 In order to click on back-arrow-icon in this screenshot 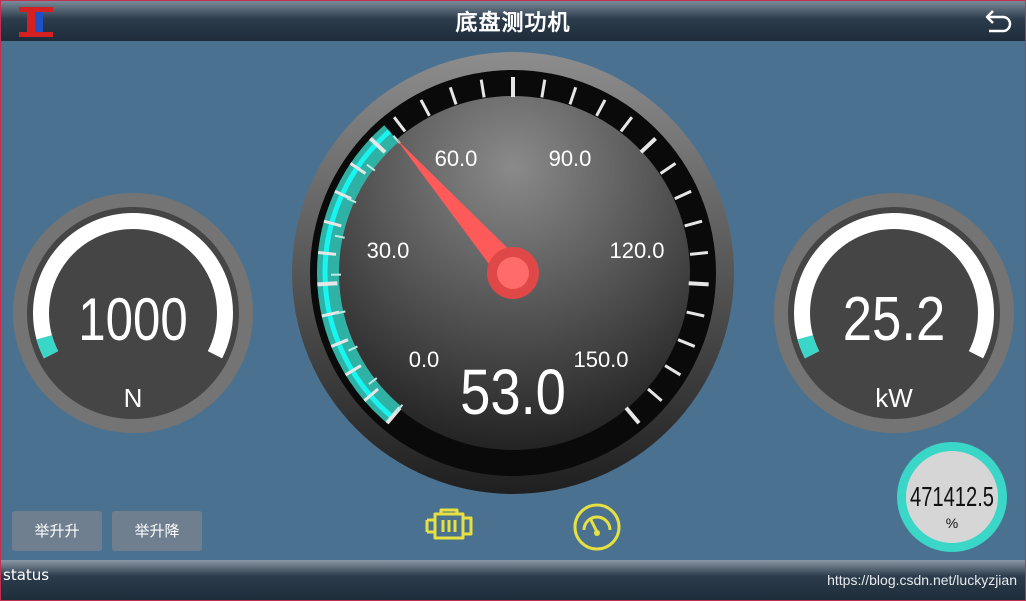, I will do `click(999, 20)`.